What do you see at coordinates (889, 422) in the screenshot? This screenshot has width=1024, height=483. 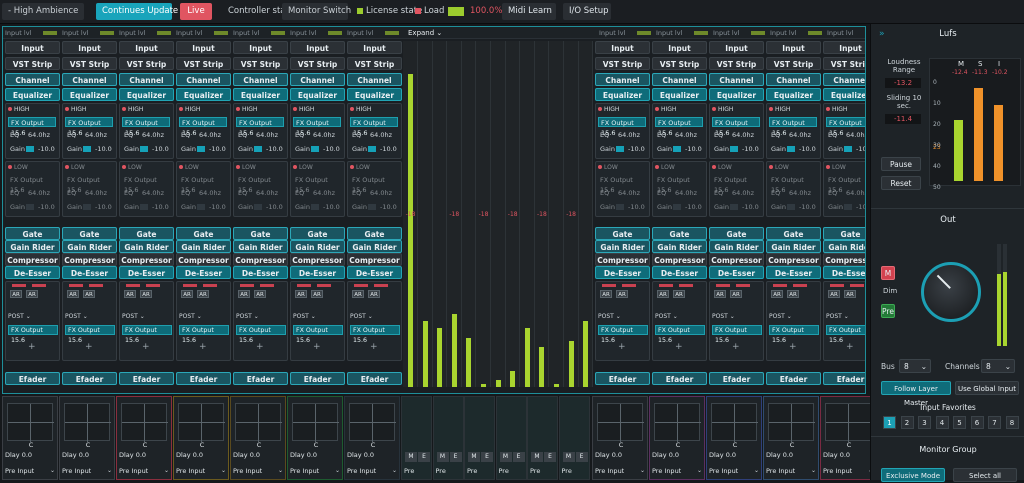 I see `favorite-1-button: 1` at bounding box center [889, 422].